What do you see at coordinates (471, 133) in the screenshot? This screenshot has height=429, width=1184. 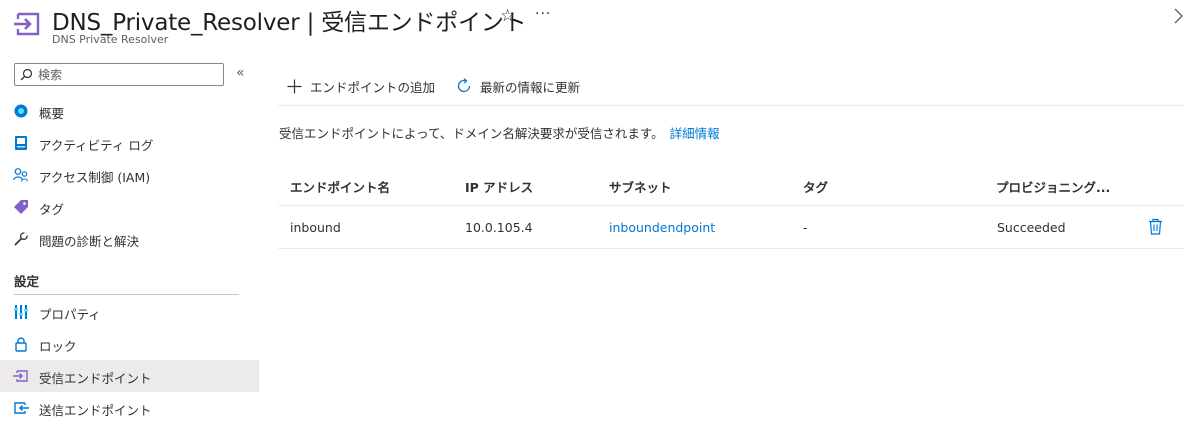 I see `description-text: 受信エンドポイントによって、ドメイン名解決要求が受信されます。` at bounding box center [471, 133].